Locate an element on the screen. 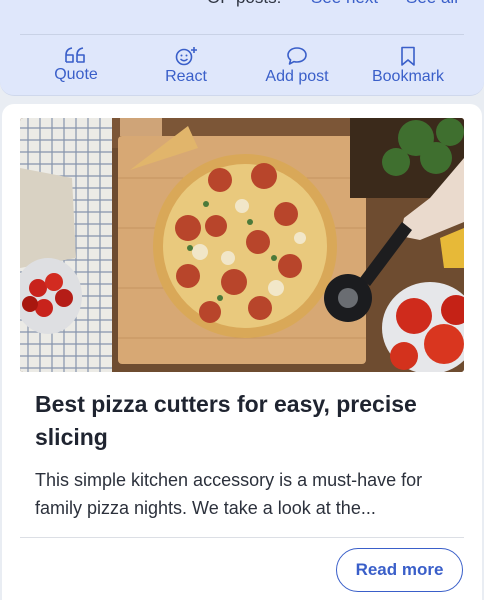 The image size is (484, 600). quote-button: Quote is located at coordinates (76, 65).